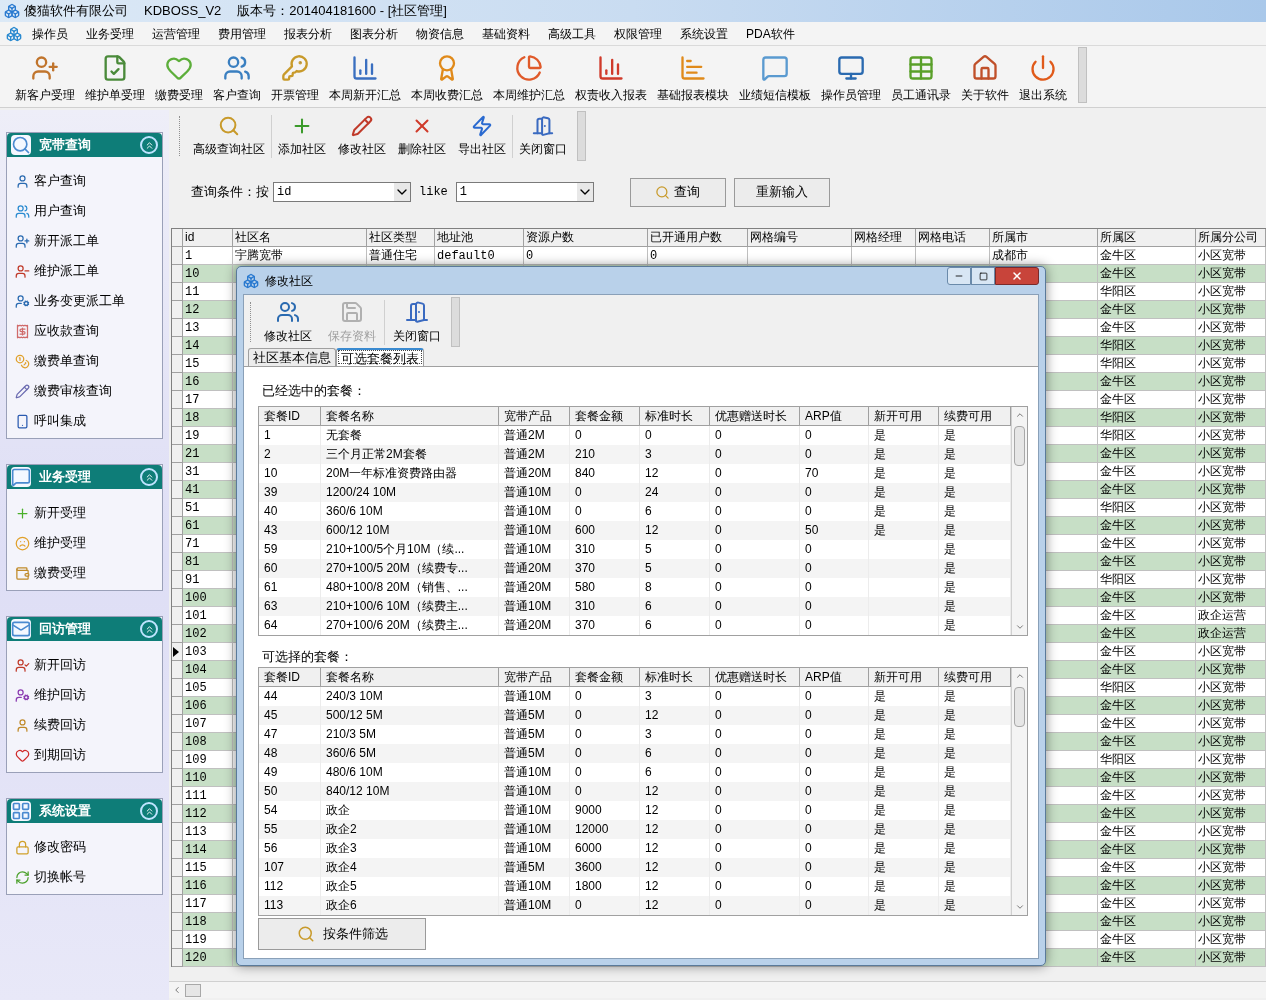 Image resolution: width=1266 pixels, height=1000 pixels. I want to click on toolbar-button: 添加社区, so click(301, 136).